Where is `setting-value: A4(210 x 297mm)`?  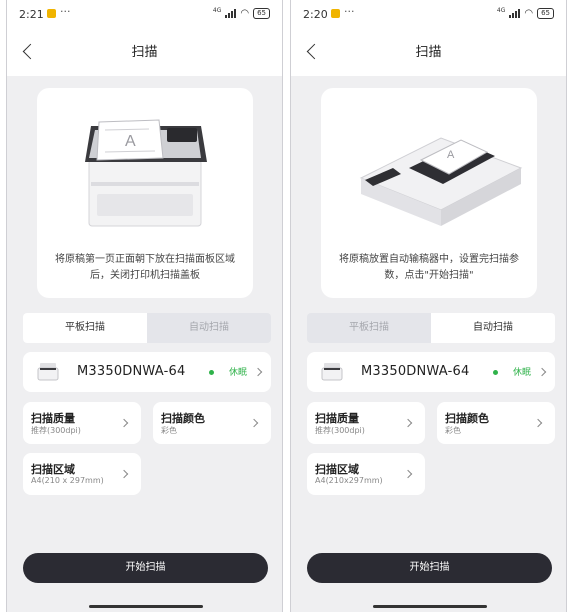 setting-value: A4(210 x 297mm) is located at coordinates (67, 480).